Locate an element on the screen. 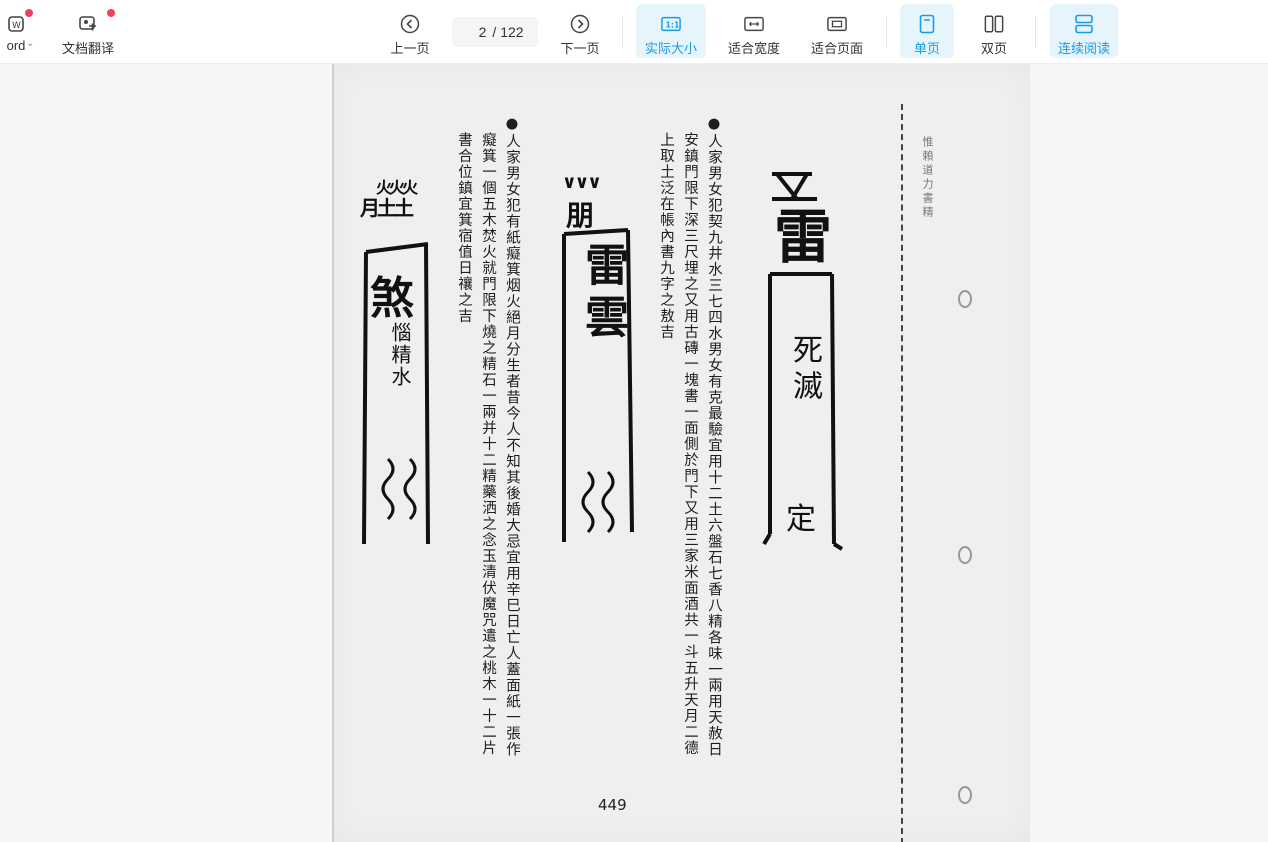 Image resolution: width=1268 pixels, height=842 pixels. continuous-reading-label: 连续阅读 is located at coordinates (1083, 48).